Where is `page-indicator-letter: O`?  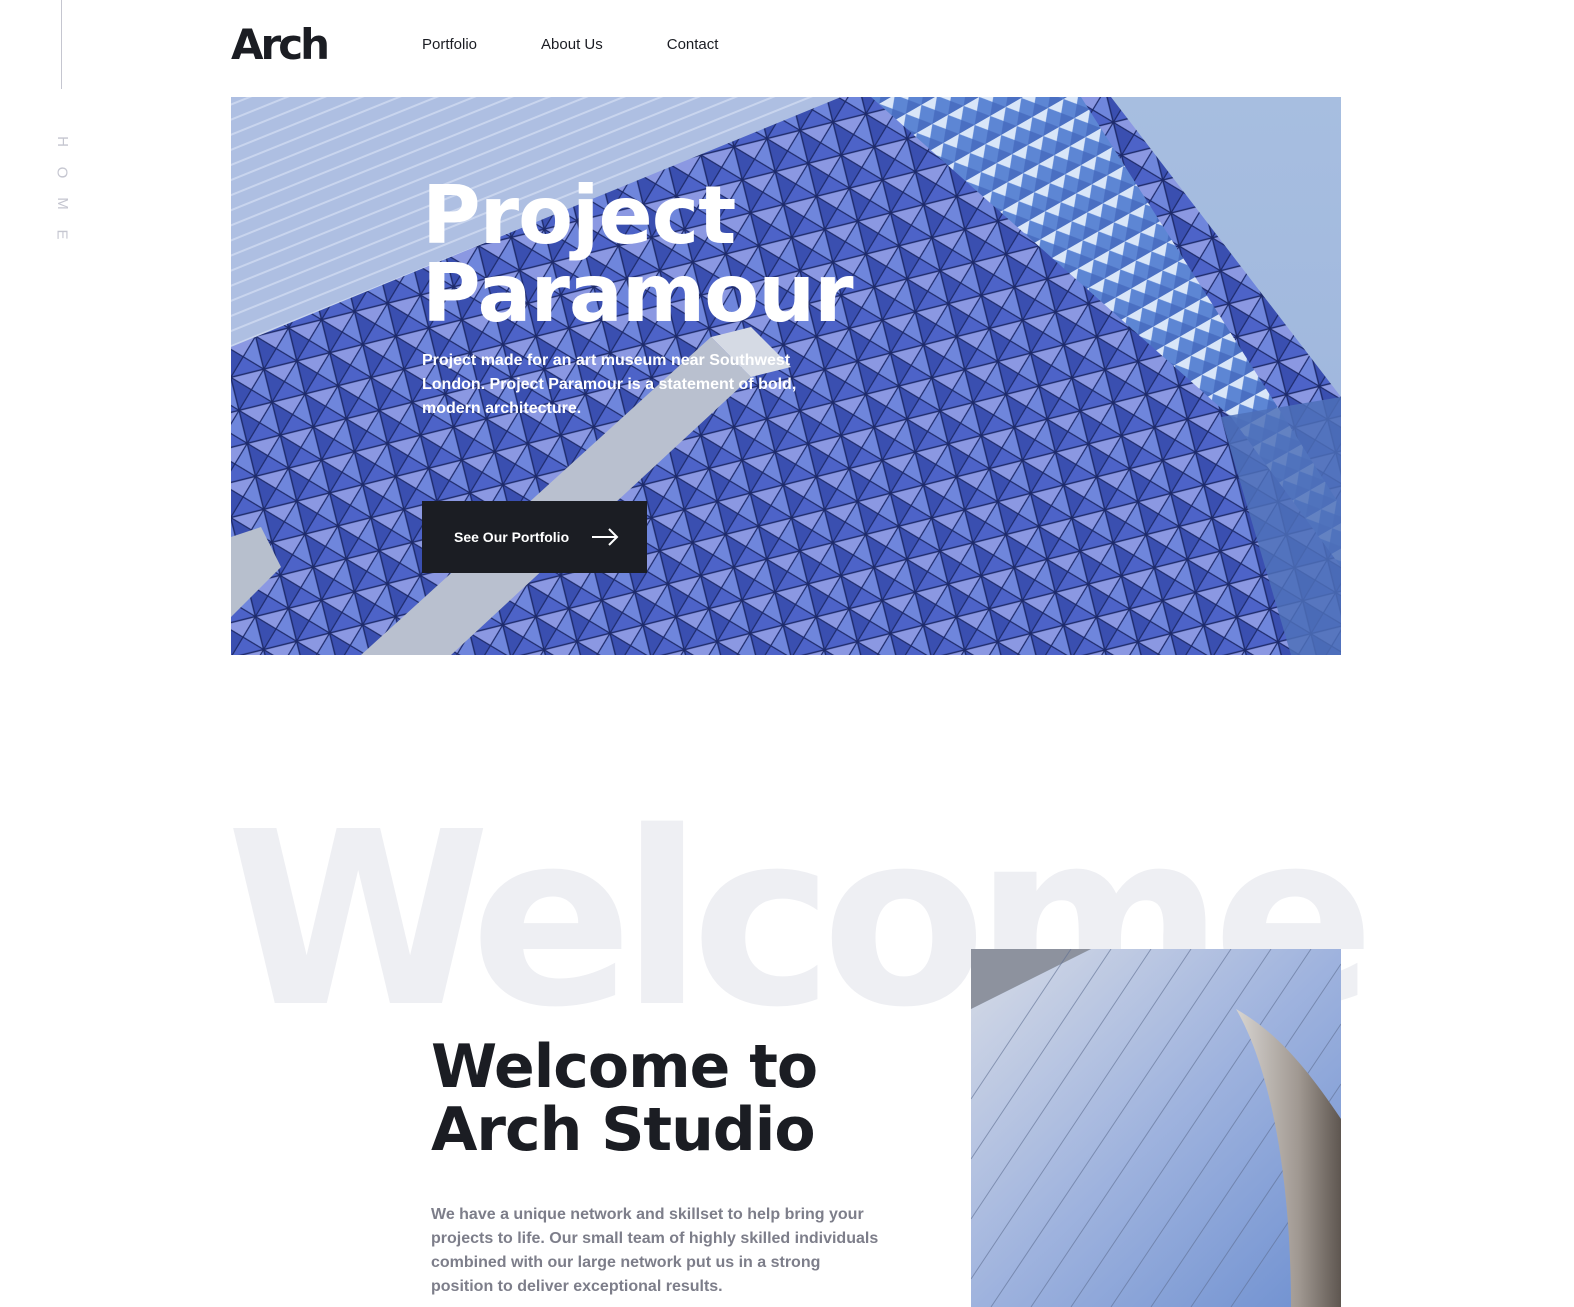
page-indicator-letter: O is located at coordinates (62, 172).